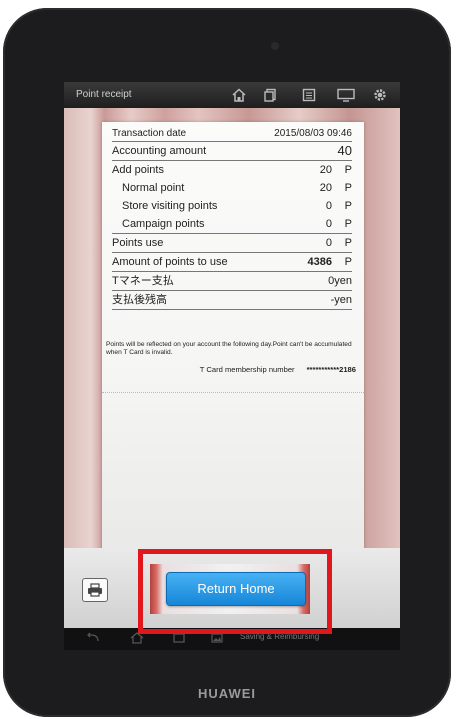 Image resolution: width=458 pixels, height=719 pixels. I want to click on points-use-value: 0, so click(328, 243).